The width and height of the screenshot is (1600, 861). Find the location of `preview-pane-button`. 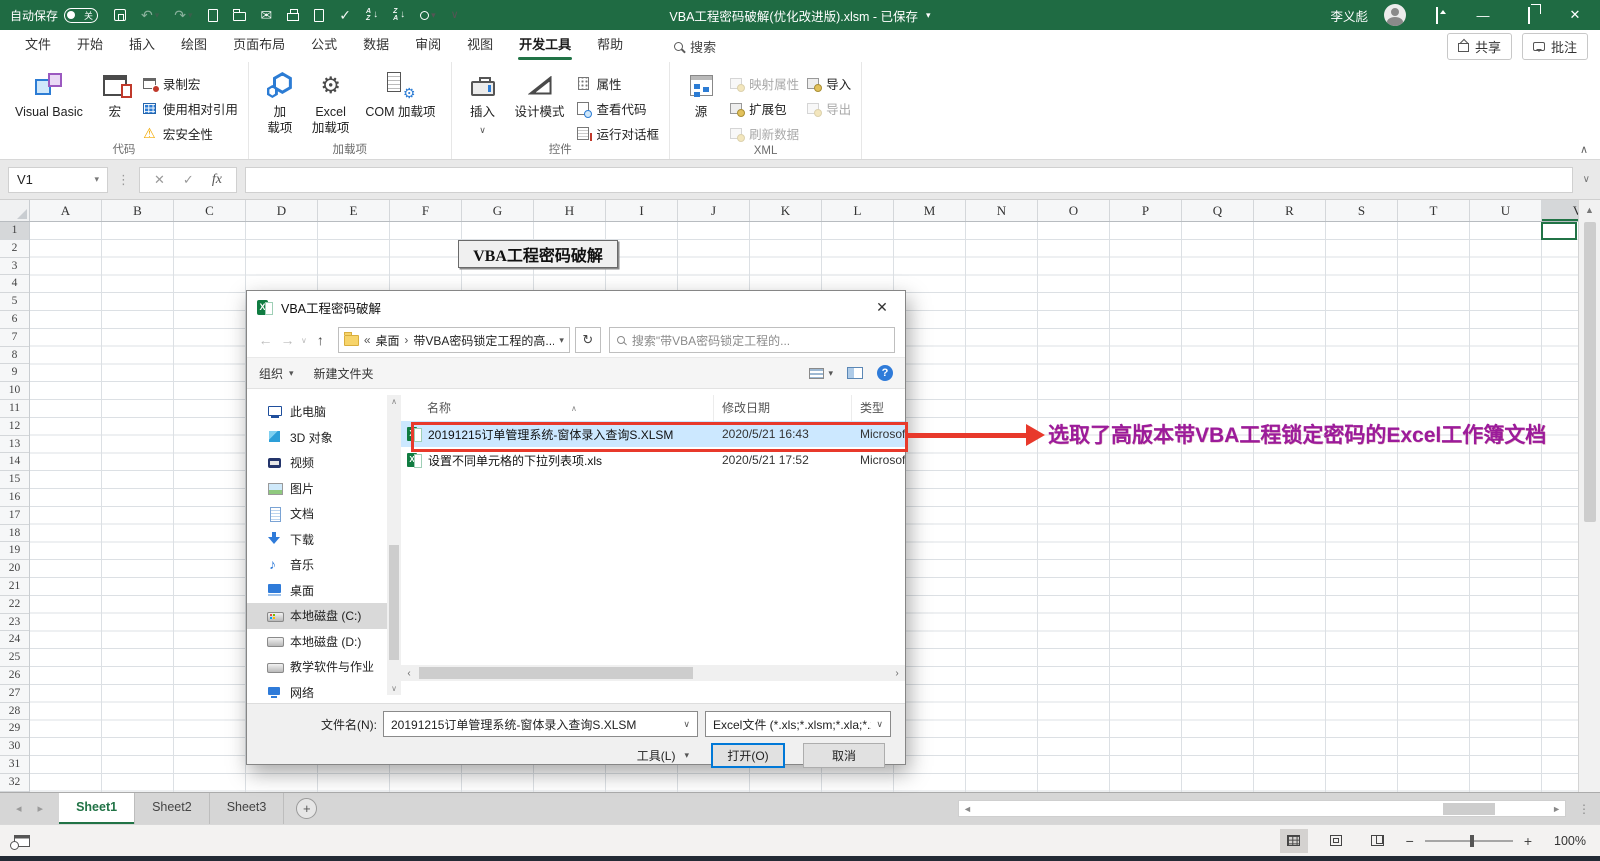

preview-pane-button is located at coordinates (855, 373).